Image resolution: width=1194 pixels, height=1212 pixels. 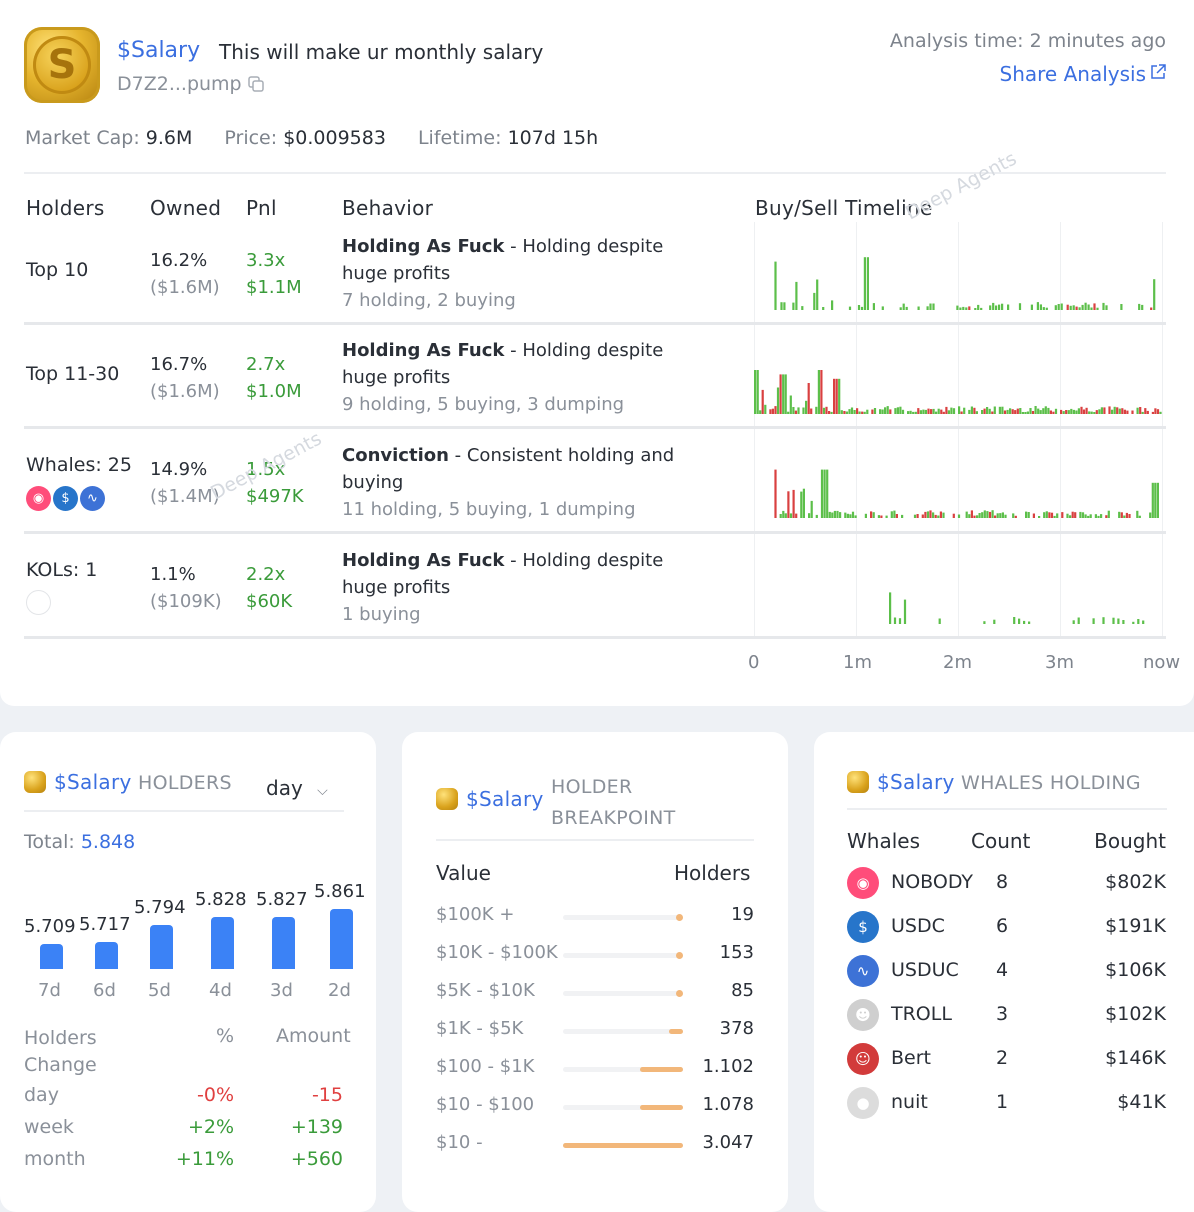 What do you see at coordinates (679, 917) in the screenshot?
I see `breakpoint-bar-fill` at bounding box center [679, 917].